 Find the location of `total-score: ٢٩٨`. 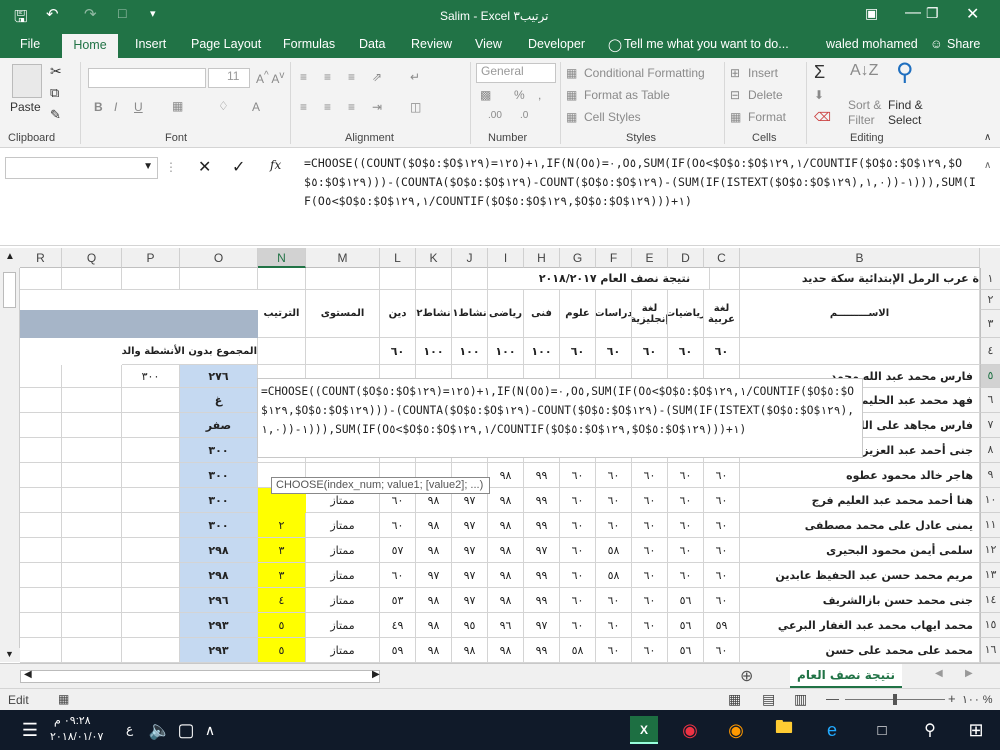

total-score: ٢٩٨ is located at coordinates (219, 575).